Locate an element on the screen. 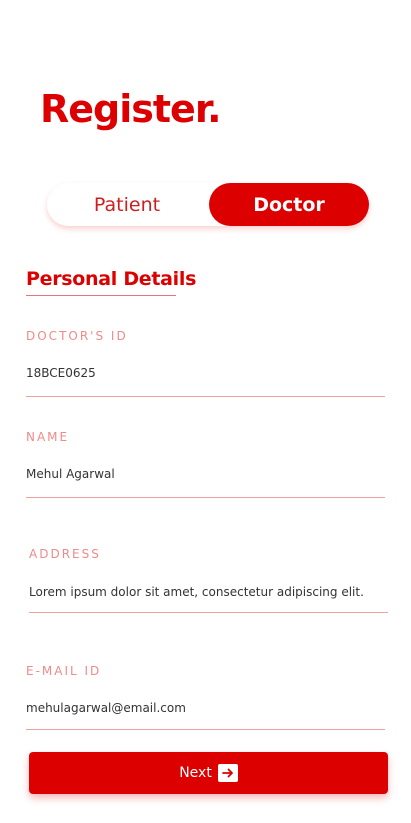 Image resolution: width=411 pixels, height=823 pixels. next-button: Next is located at coordinates (208, 773).